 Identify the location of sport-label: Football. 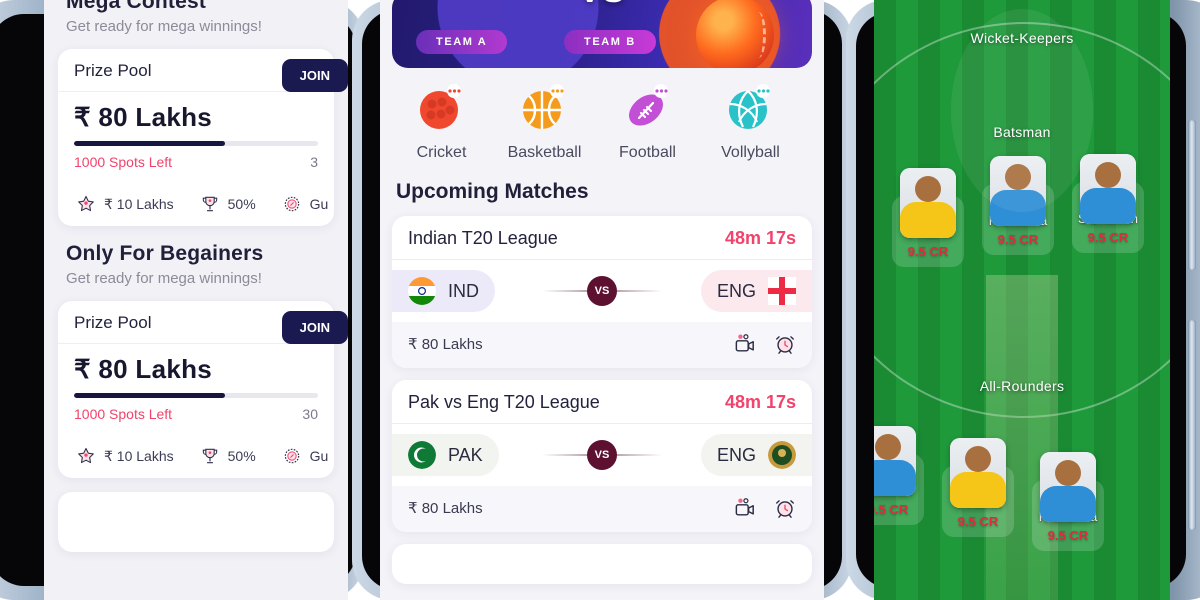
(647, 152).